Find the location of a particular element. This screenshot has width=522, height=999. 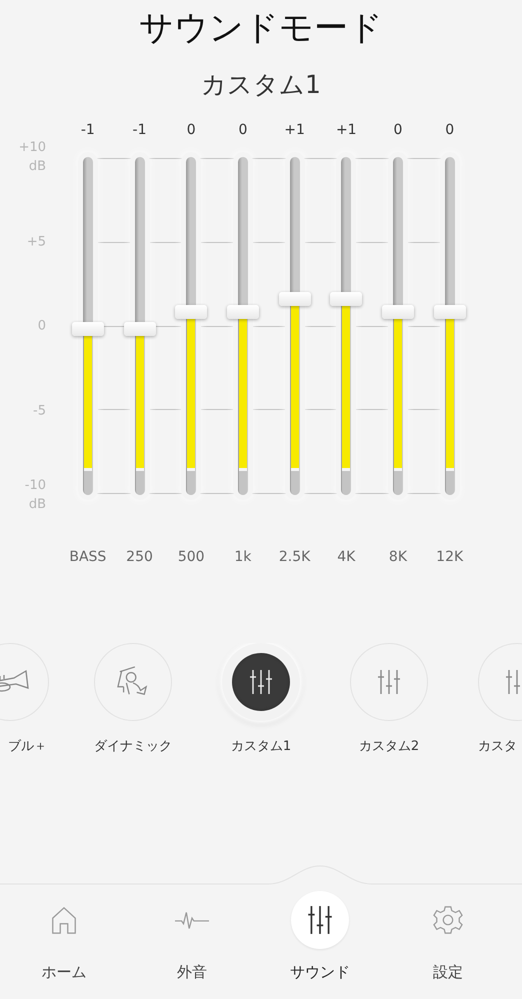

home-icon is located at coordinates (64, 920).